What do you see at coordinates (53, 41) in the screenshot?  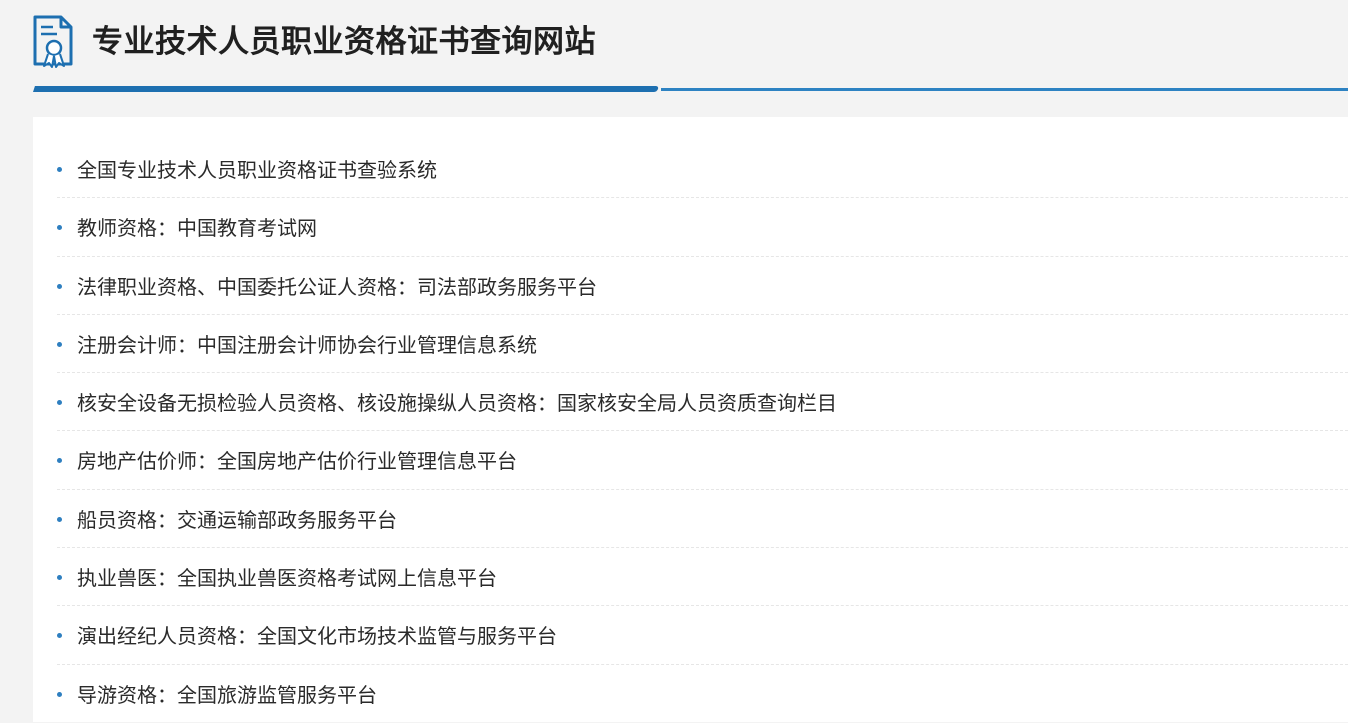 I see `certificate-icon` at bounding box center [53, 41].